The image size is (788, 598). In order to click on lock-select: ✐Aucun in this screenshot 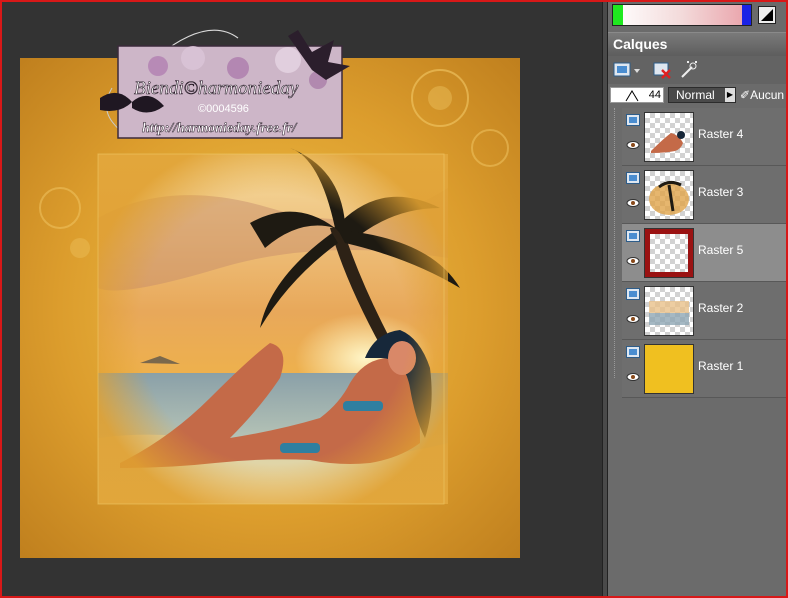, I will do `click(762, 95)`.